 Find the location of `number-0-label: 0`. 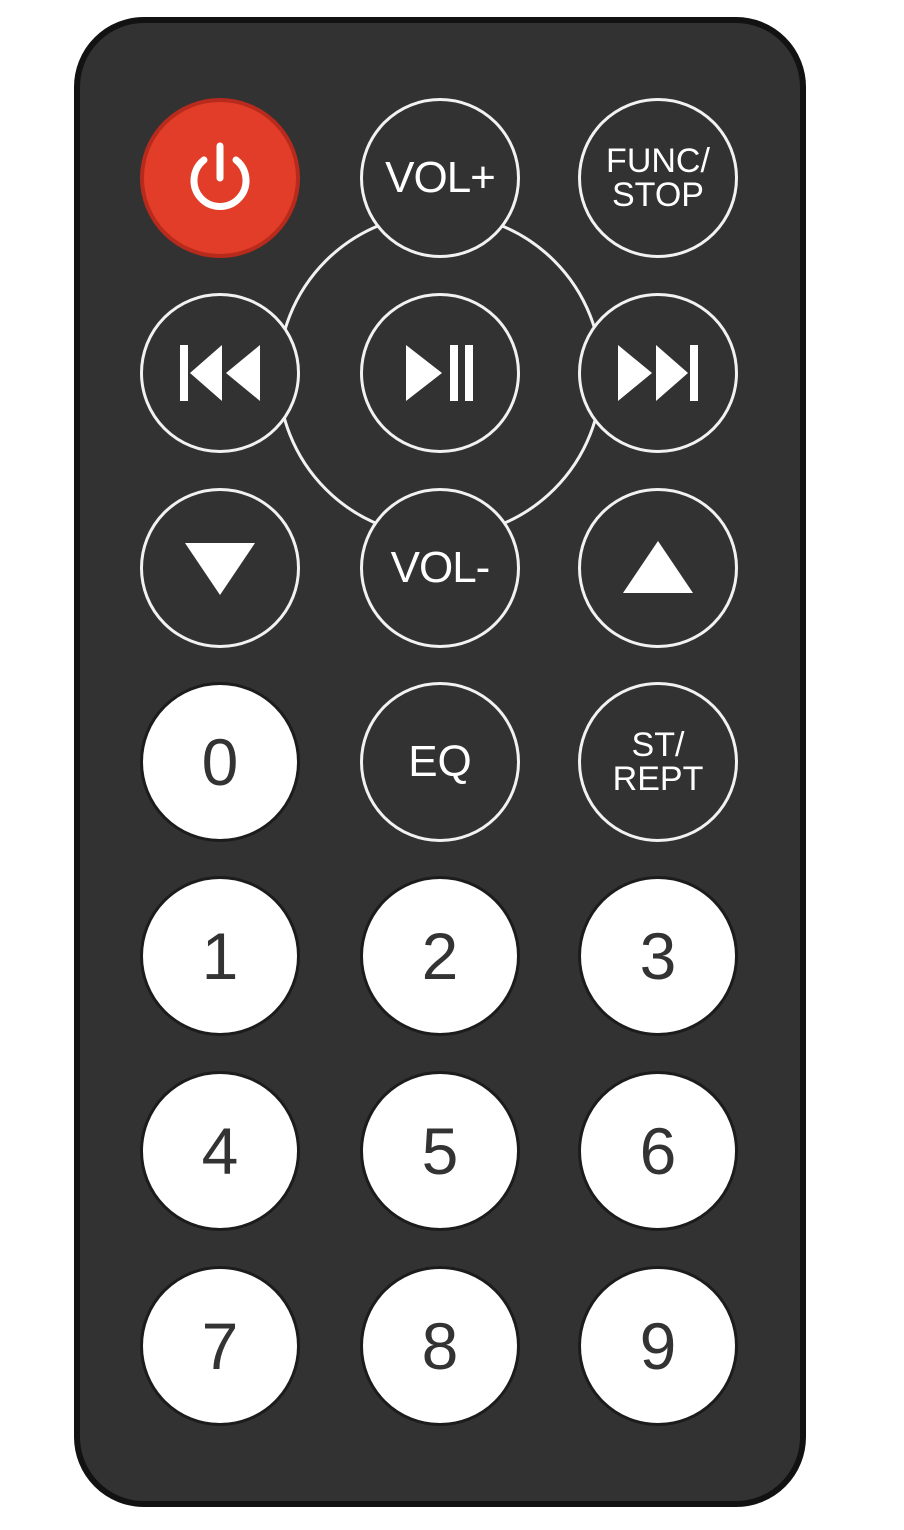

number-0-label: 0 is located at coordinates (220, 762).